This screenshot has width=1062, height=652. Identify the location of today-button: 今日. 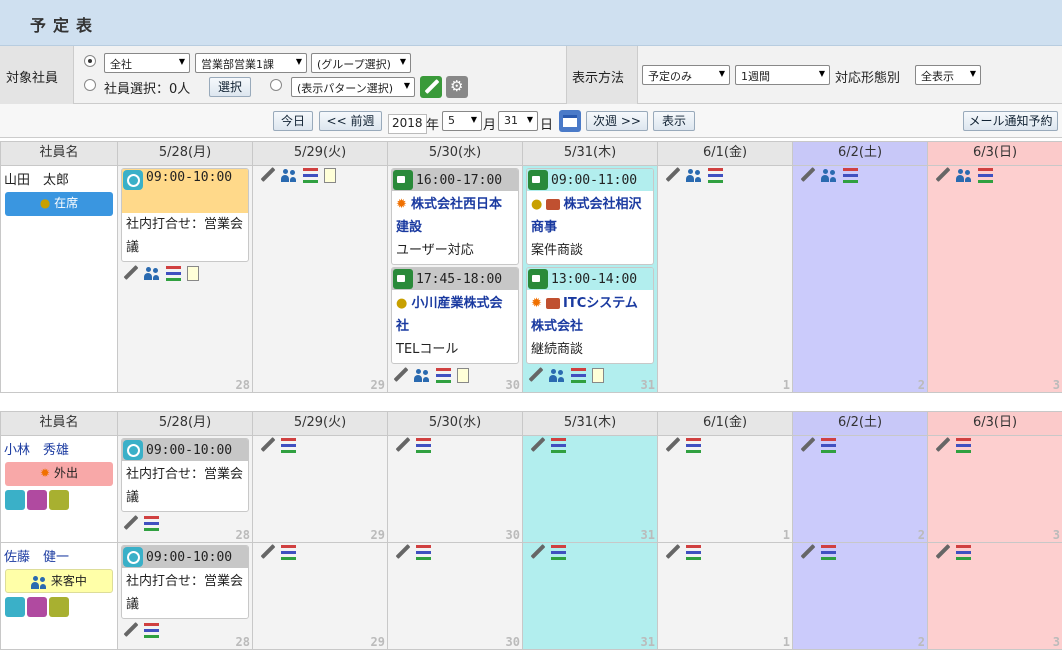
(293, 121).